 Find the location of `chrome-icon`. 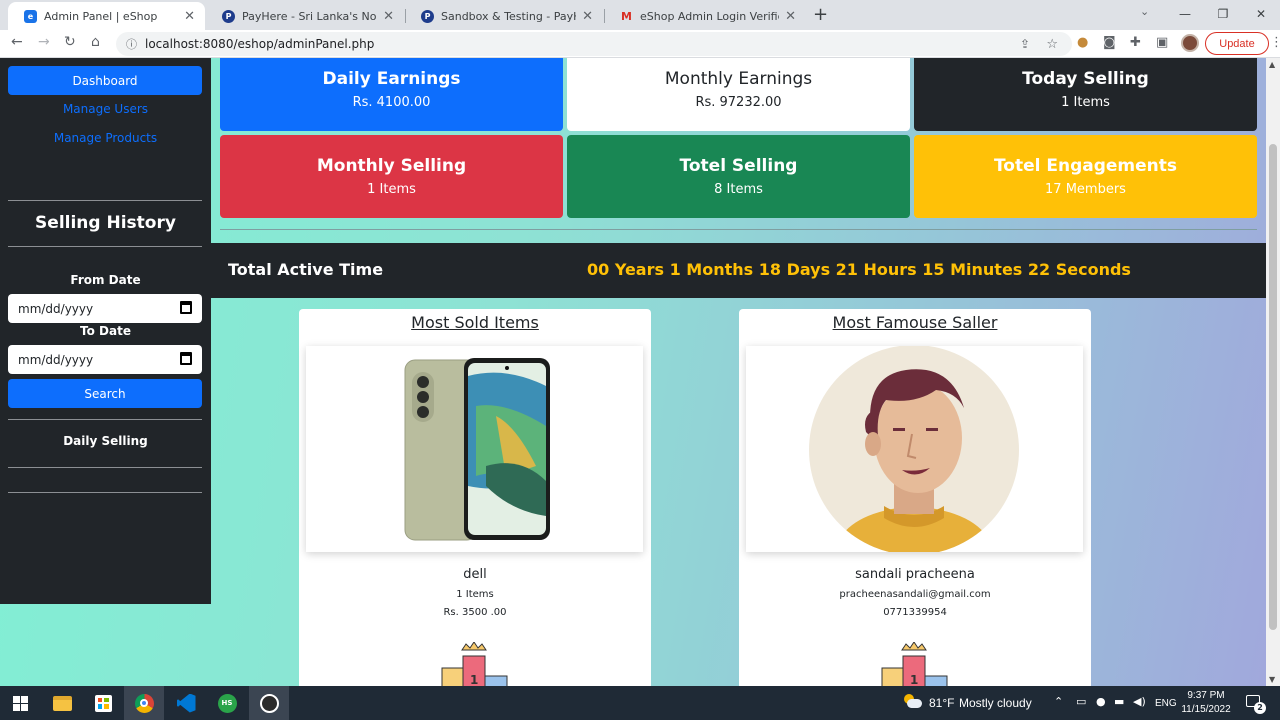

chrome-icon is located at coordinates (144, 703).